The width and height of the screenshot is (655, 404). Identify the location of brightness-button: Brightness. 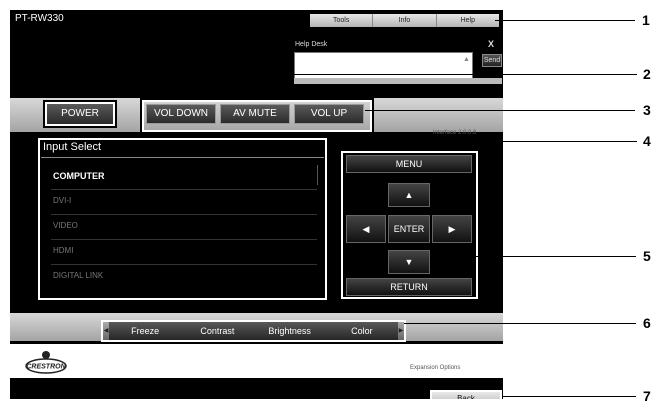
(290, 331).